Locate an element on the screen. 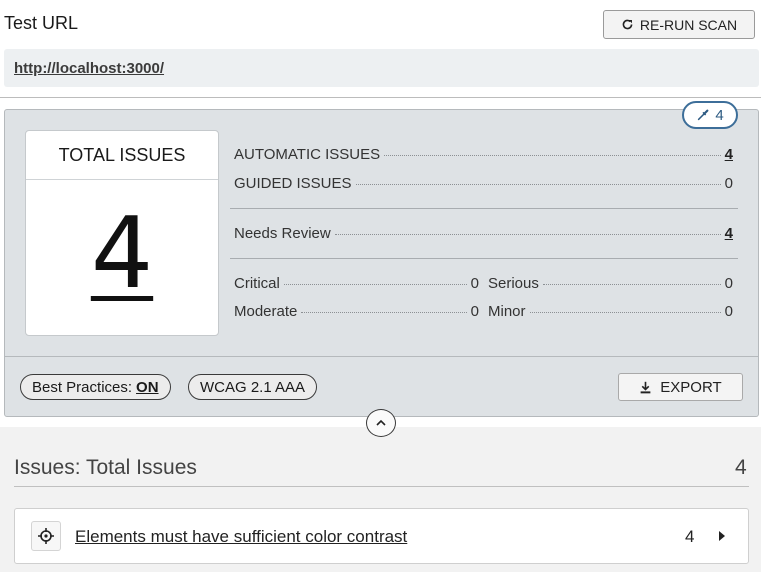 The height and width of the screenshot is (572, 761). minor-row: Minor 0 is located at coordinates (610, 311).